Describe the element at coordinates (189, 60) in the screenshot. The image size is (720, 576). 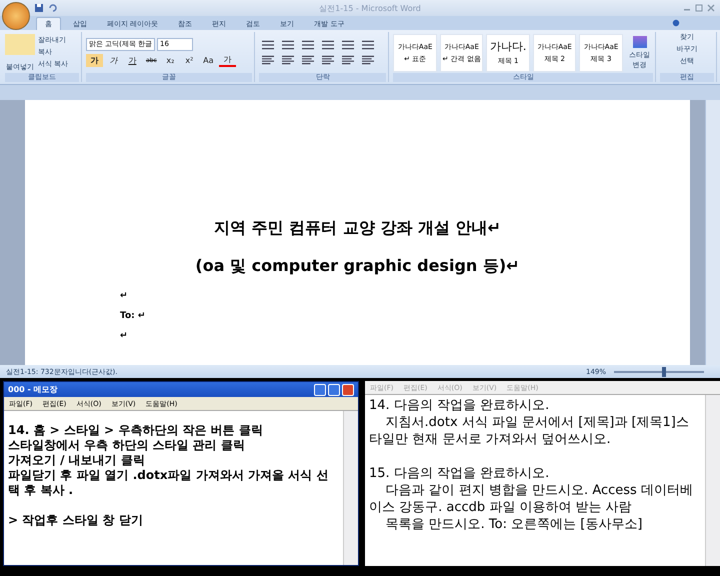
I see `format-button: x²` at that location.